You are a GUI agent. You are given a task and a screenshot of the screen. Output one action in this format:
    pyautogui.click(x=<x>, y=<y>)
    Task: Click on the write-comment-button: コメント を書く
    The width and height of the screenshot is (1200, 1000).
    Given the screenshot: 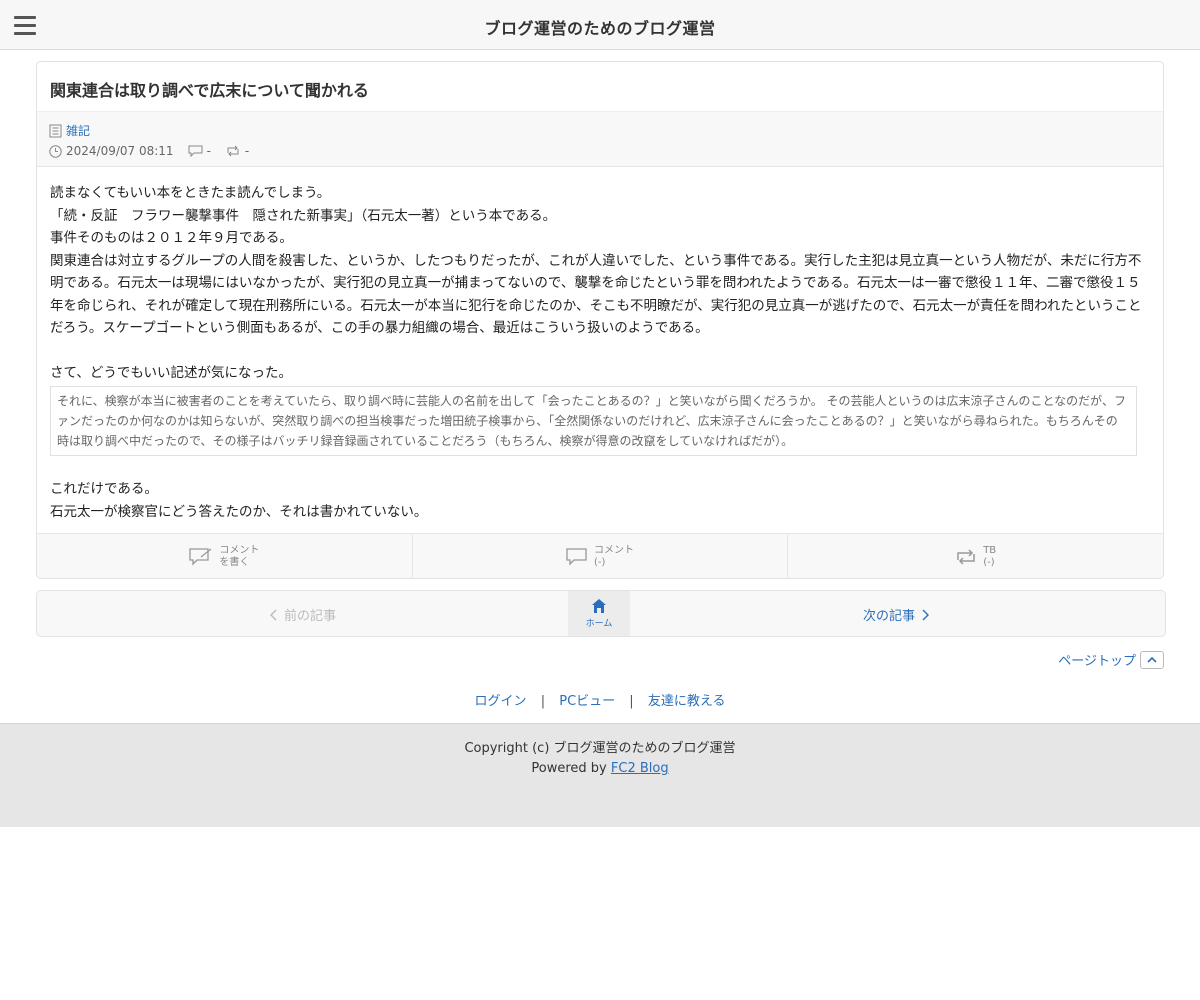 What is the action you would take?
    pyautogui.click(x=225, y=556)
    